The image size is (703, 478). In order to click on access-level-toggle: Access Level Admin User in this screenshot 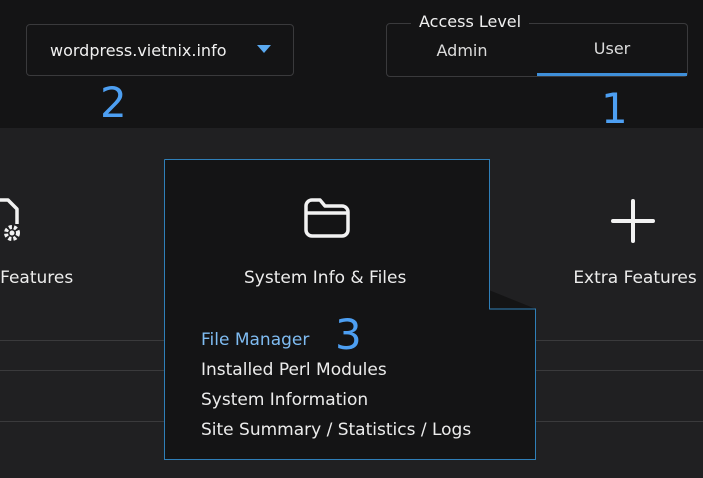, I will do `click(537, 44)`.